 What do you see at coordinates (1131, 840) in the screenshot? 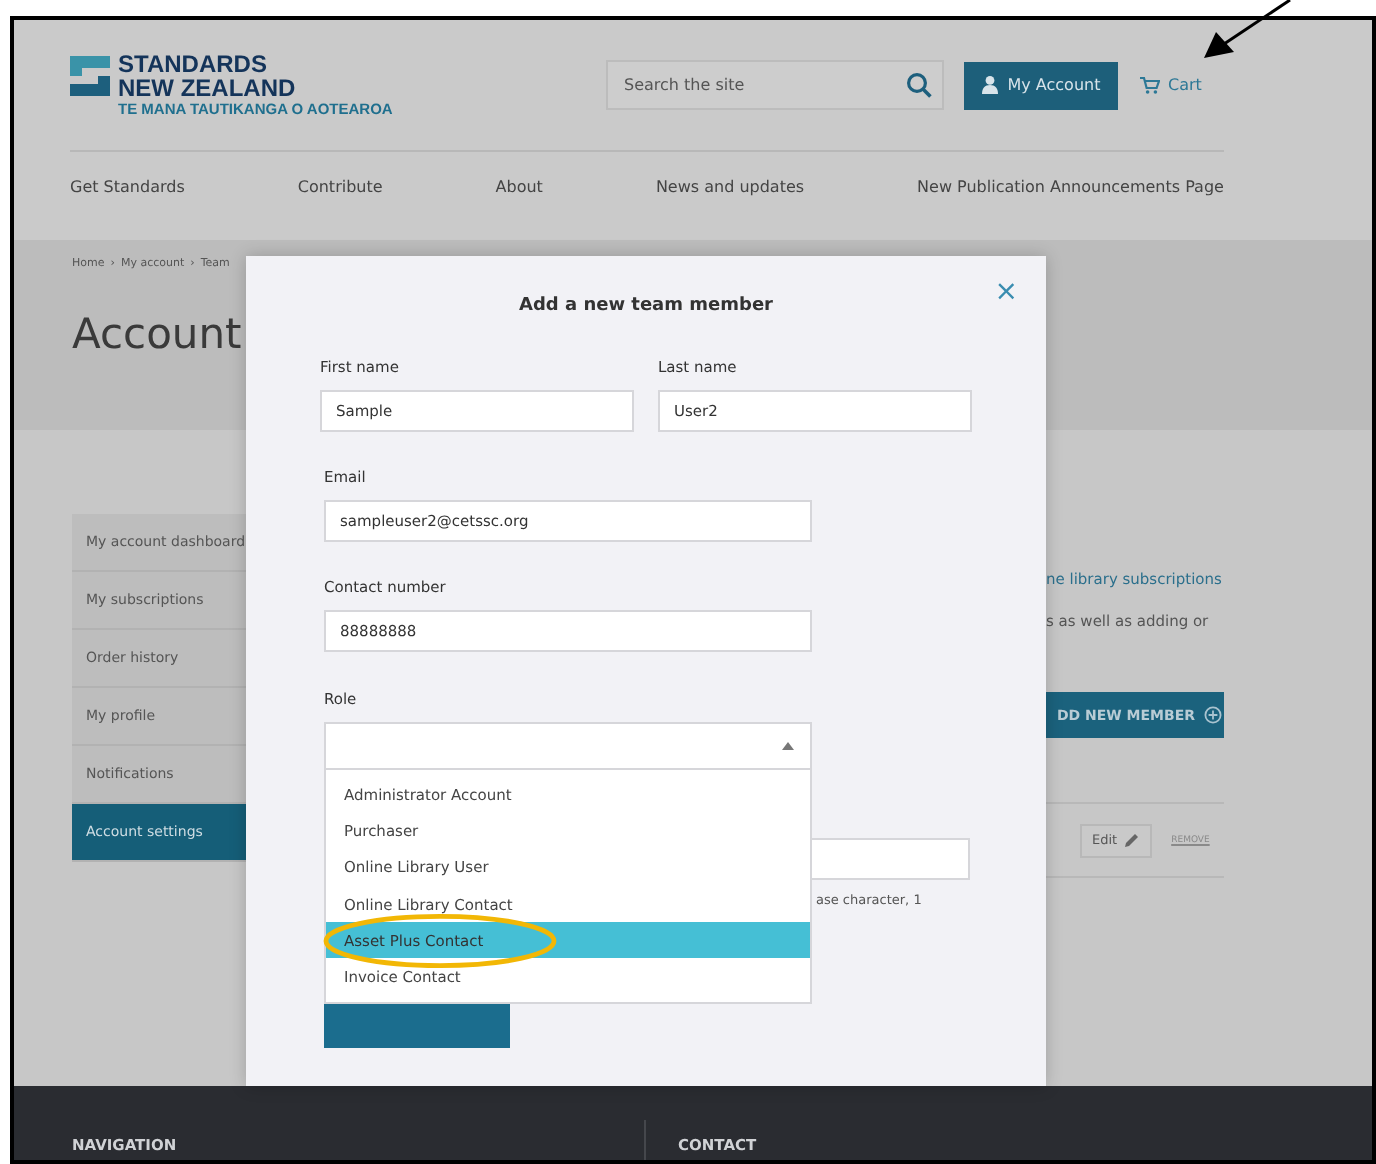
I see `pencil-icon` at bounding box center [1131, 840].